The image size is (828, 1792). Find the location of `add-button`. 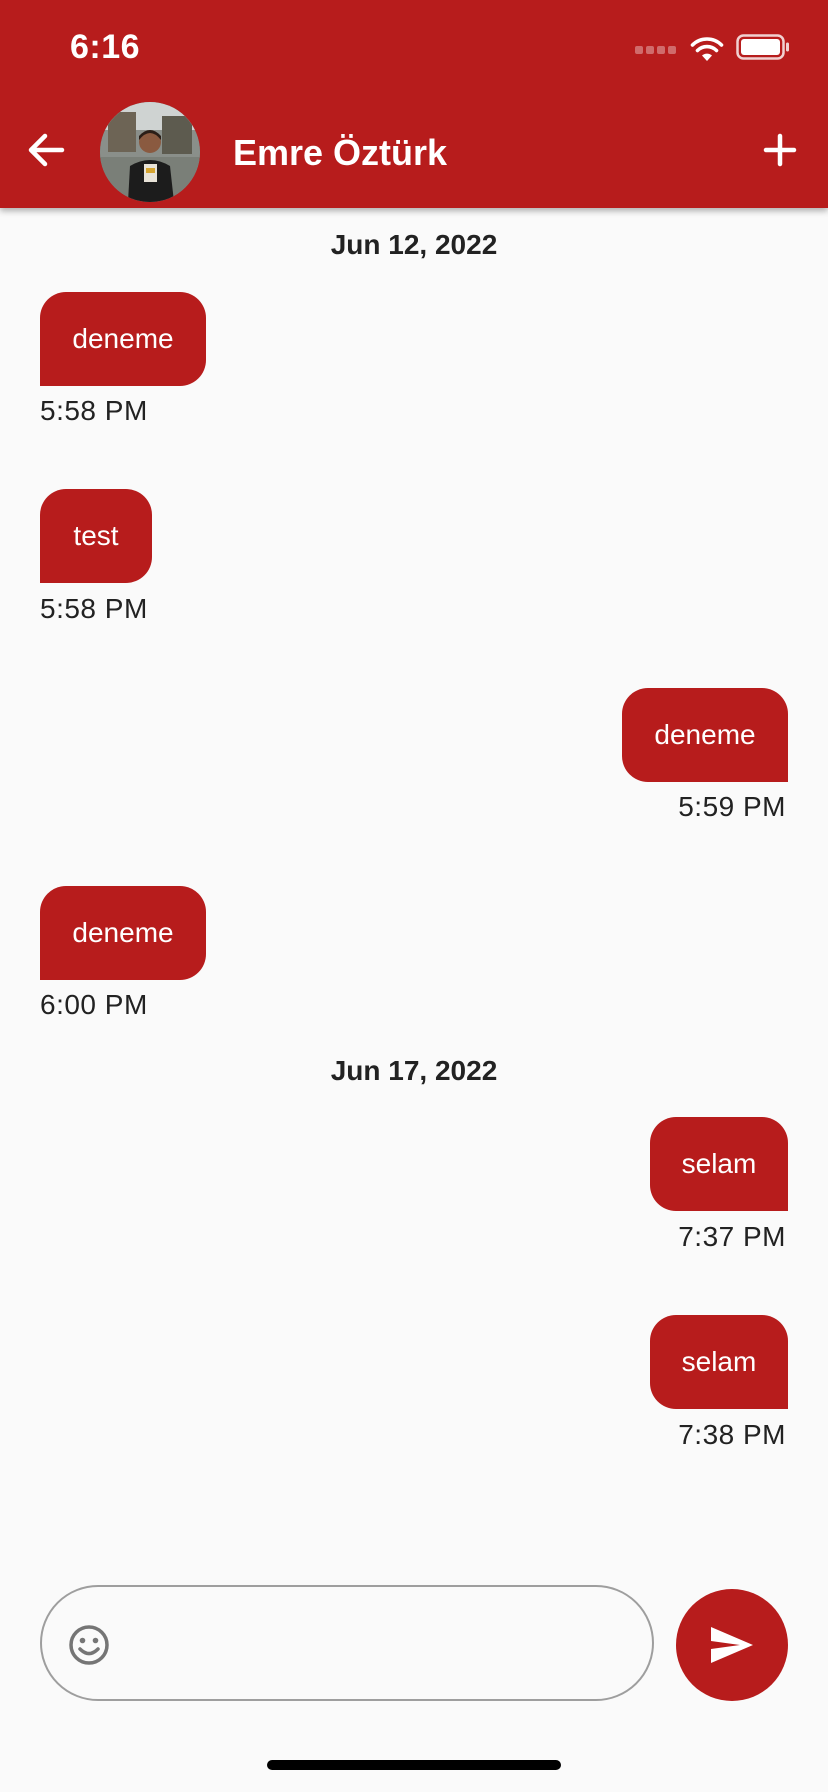

add-button is located at coordinates (780, 150).